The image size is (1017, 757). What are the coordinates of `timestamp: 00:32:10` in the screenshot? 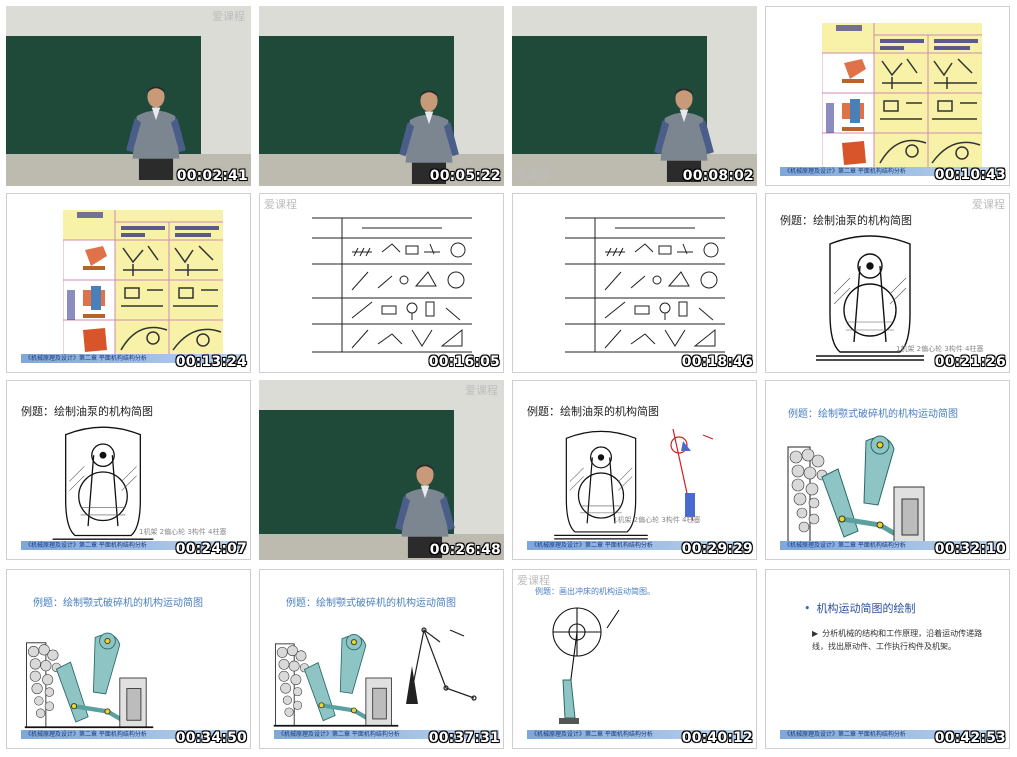 It's located at (970, 549).